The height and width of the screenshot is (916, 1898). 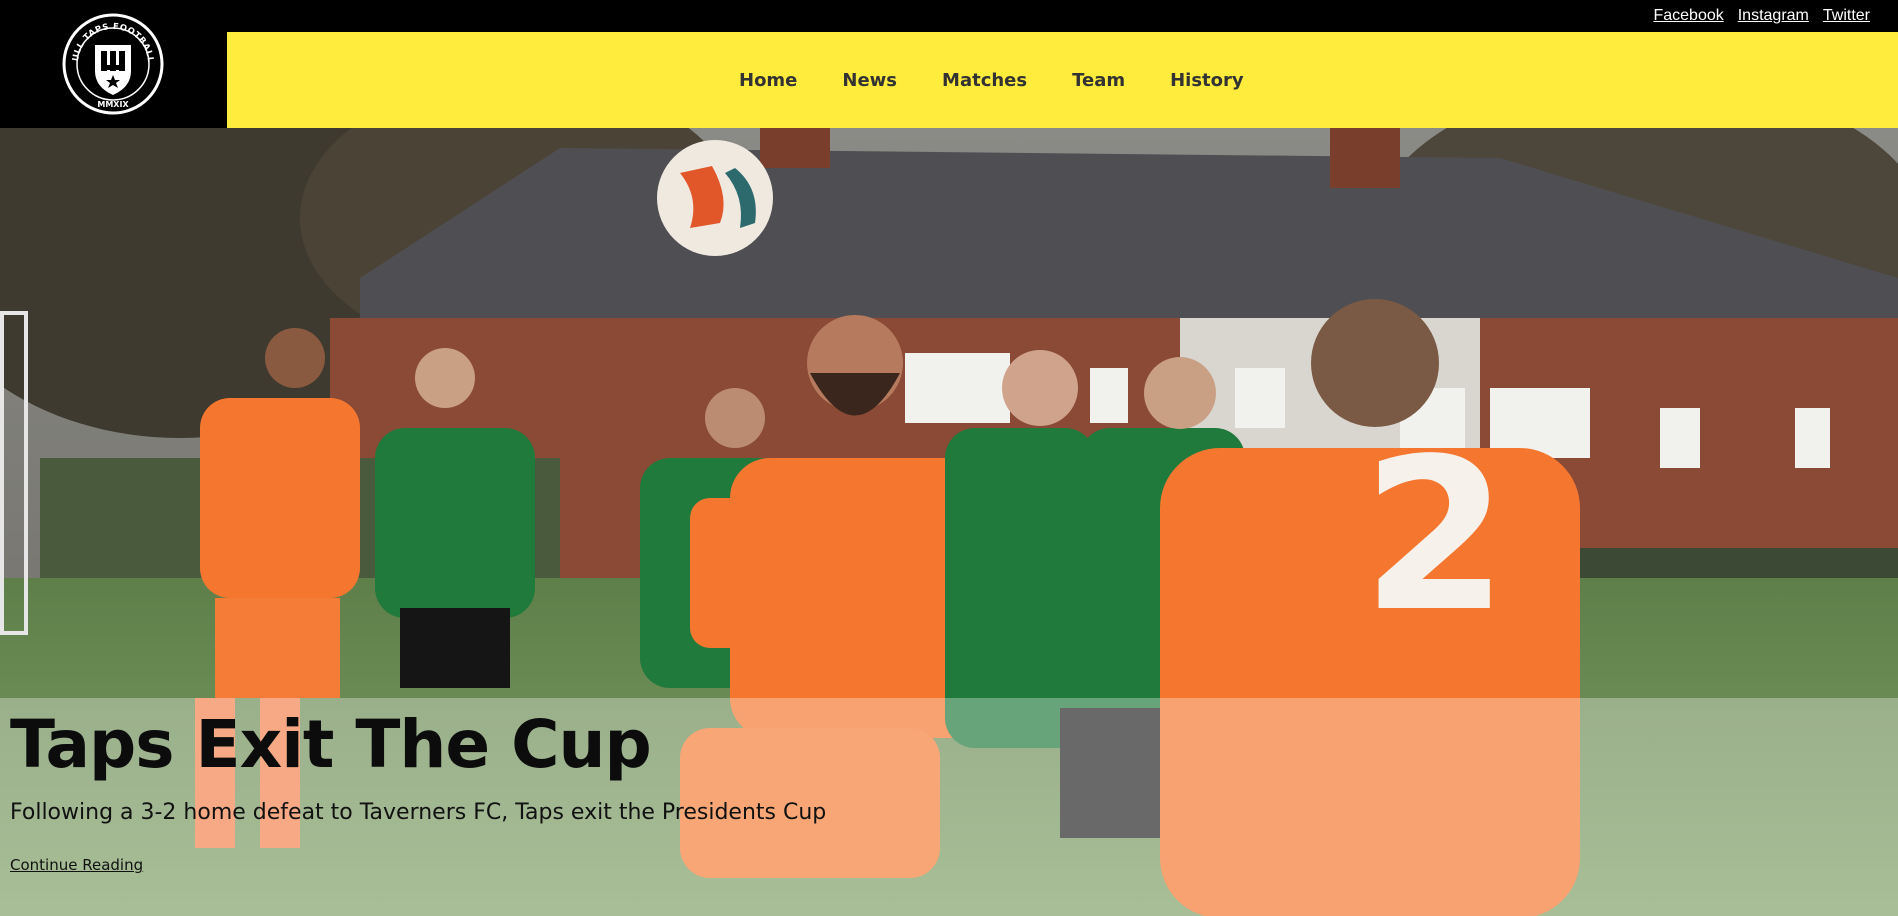 I want to click on social-links: Facebook Instagram Twitter, so click(x=1761, y=16).